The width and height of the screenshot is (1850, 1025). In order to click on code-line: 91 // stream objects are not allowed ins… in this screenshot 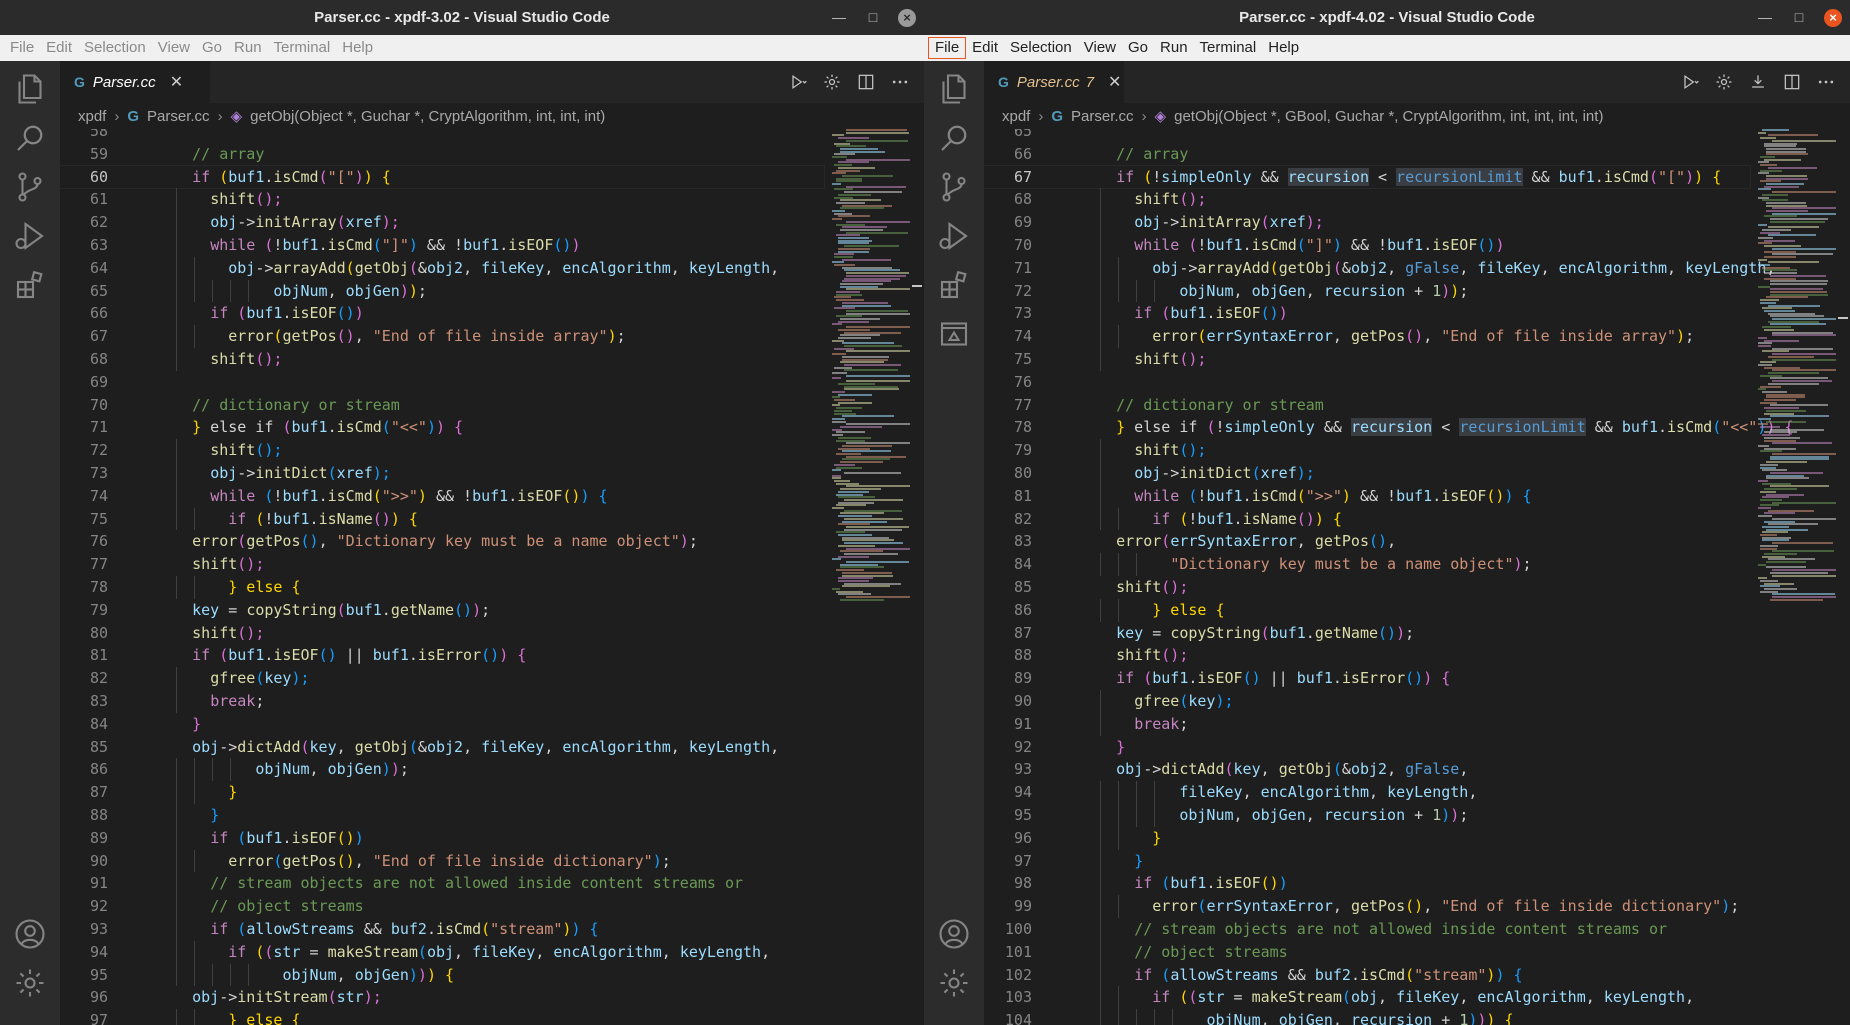, I will do `click(442, 884)`.